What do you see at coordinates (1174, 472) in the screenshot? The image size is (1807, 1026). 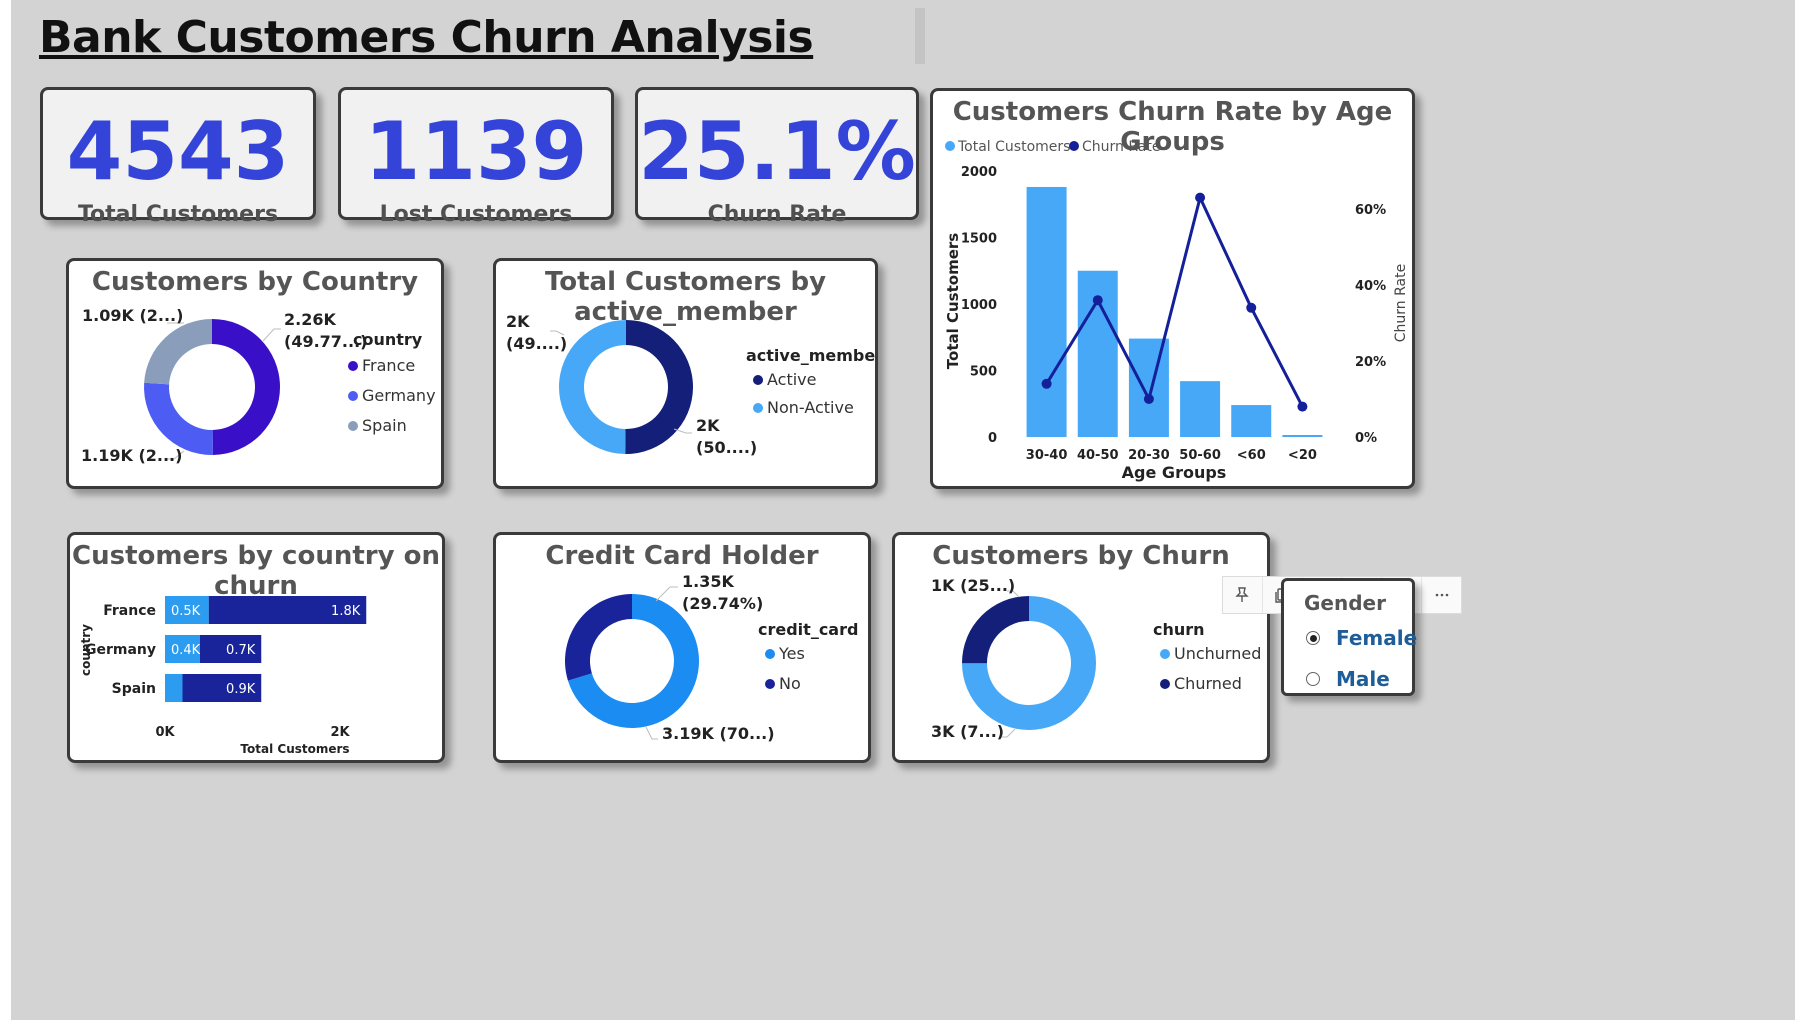 I see `x-axis-title: Age Groups` at bounding box center [1174, 472].